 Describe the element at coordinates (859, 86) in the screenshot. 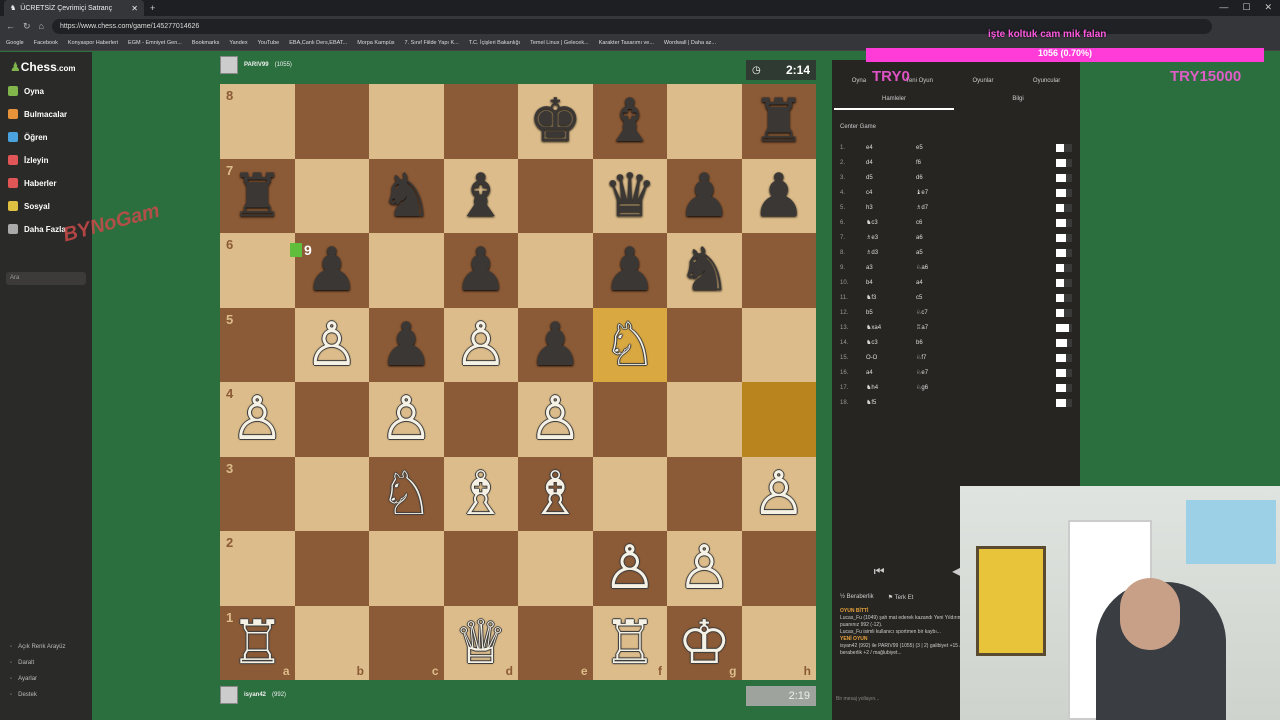

I see `panel-tab-0: Oyna` at that location.